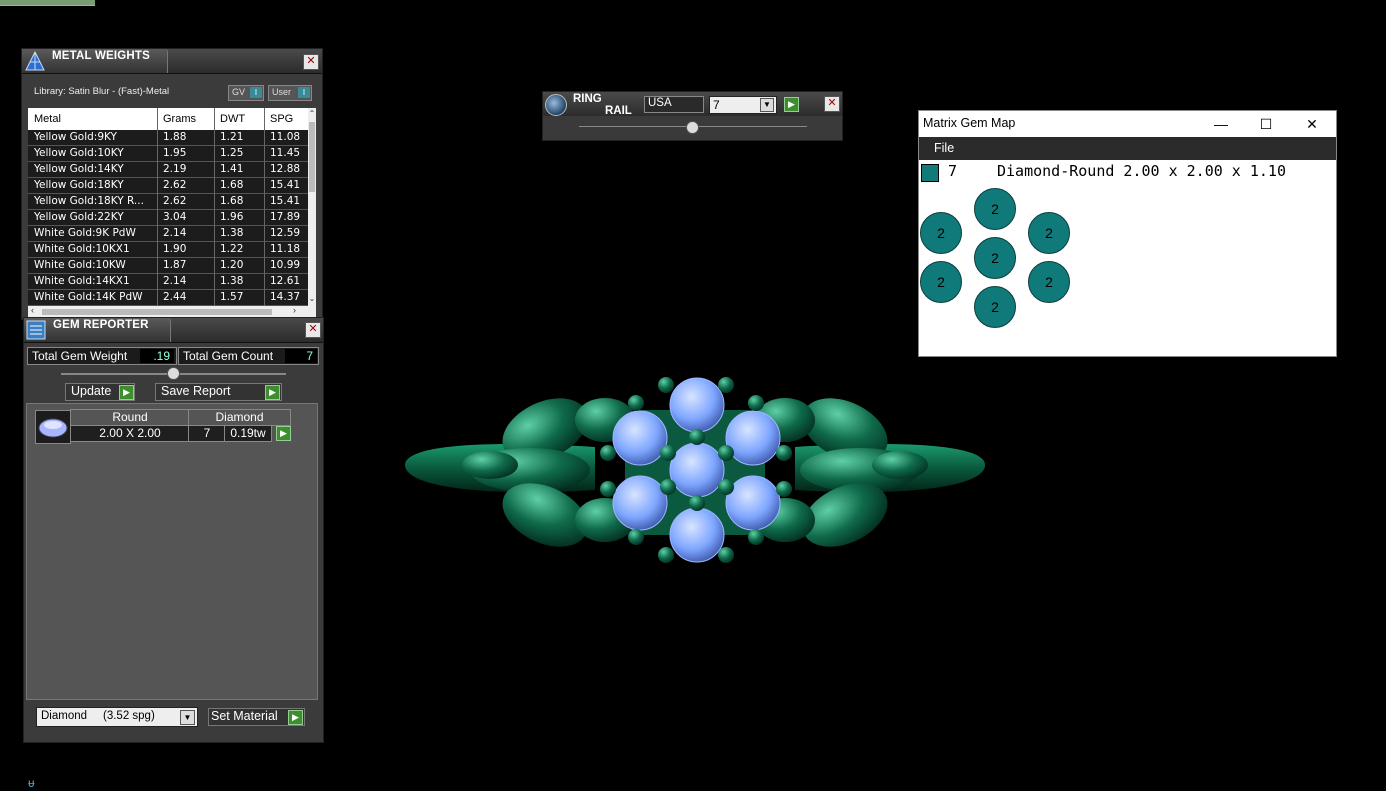 The image size is (1386, 791). What do you see at coordinates (168, 138) in the screenshot?
I see `metal-row: Yellow Gold:9KY 1.88 1.21 11.08` at bounding box center [168, 138].